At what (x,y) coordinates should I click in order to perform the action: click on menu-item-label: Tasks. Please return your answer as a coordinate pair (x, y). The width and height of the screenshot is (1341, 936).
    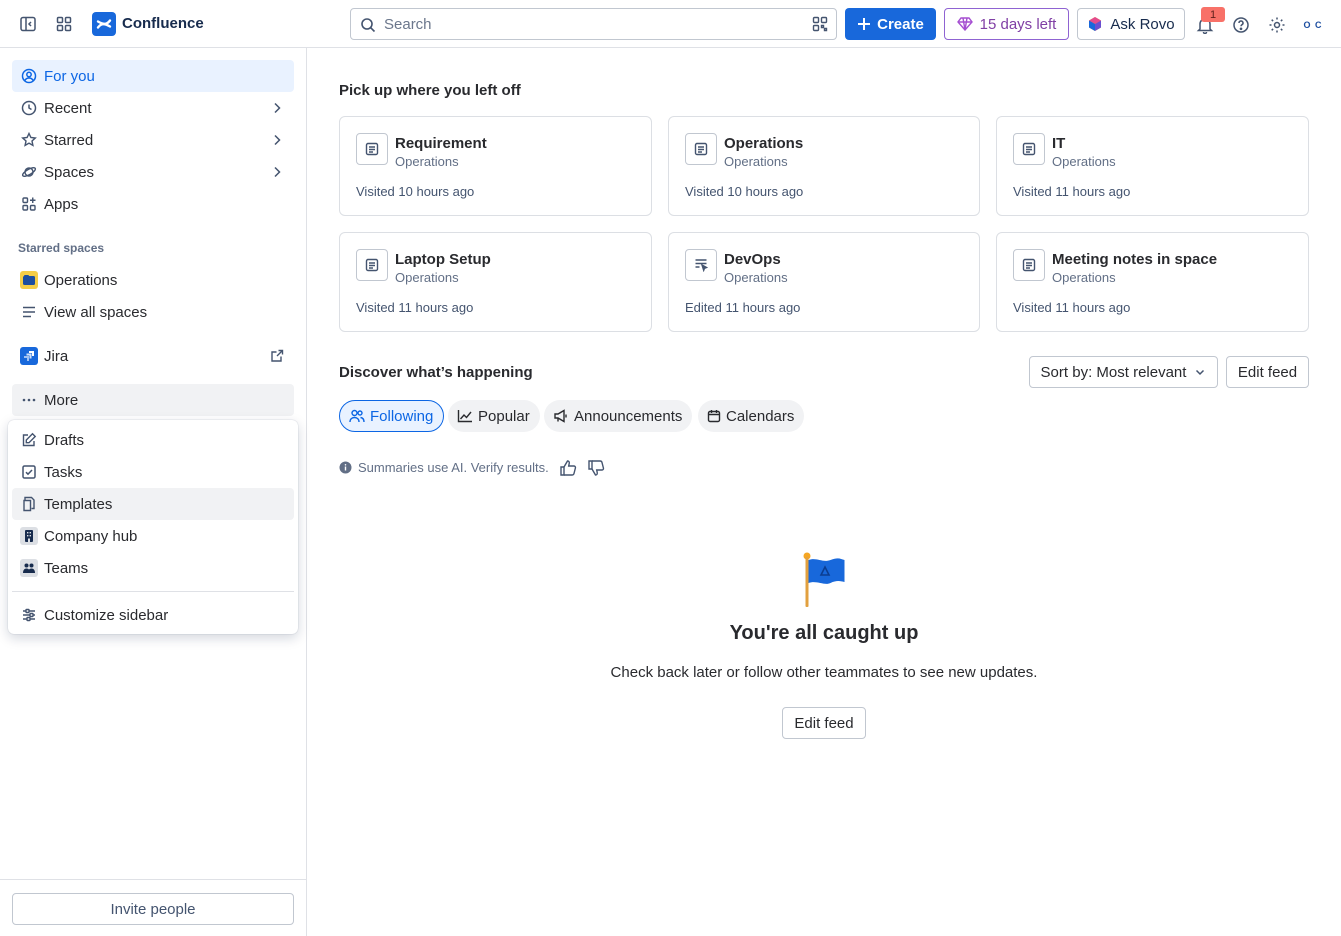
    Looking at the image, I should click on (63, 472).